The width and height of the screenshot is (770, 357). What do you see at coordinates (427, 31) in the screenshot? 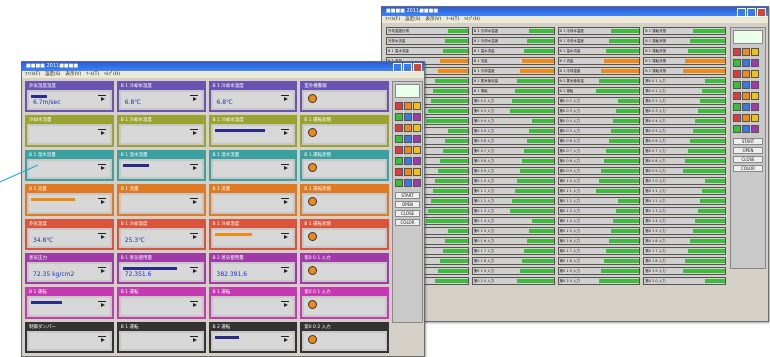
I see `input-cell: 外気温度計測` at bounding box center [427, 31].